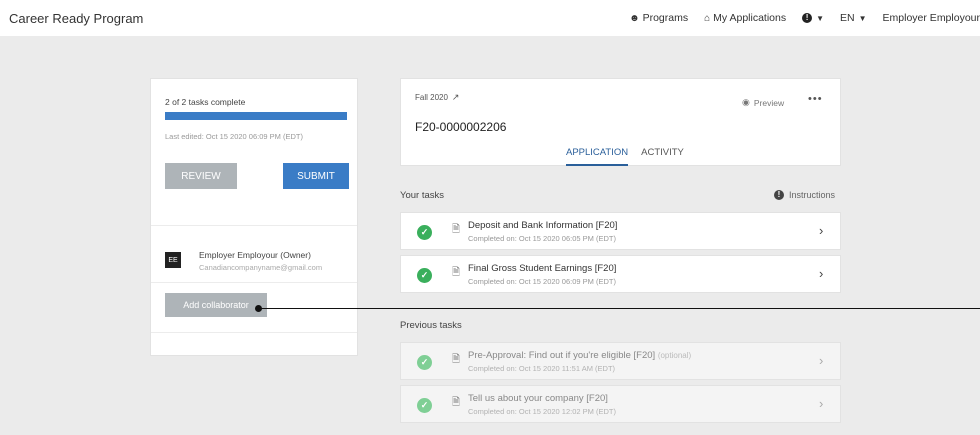 The image size is (980, 435). What do you see at coordinates (173, 260) in the screenshot?
I see `avatar: EE` at bounding box center [173, 260].